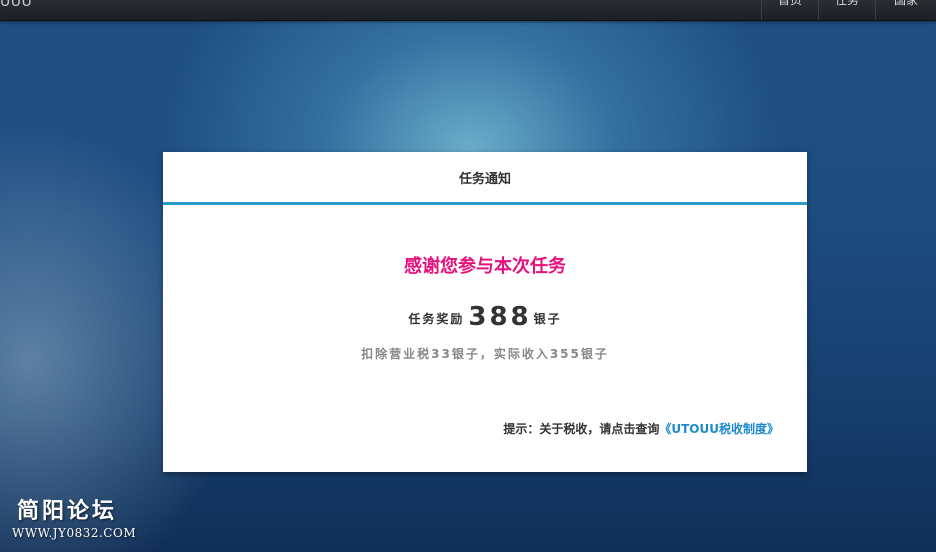 Image resolution: width=936 pixels, height=552 pixels. I want to click on nav-item-country: 国家, so click(905, 10).